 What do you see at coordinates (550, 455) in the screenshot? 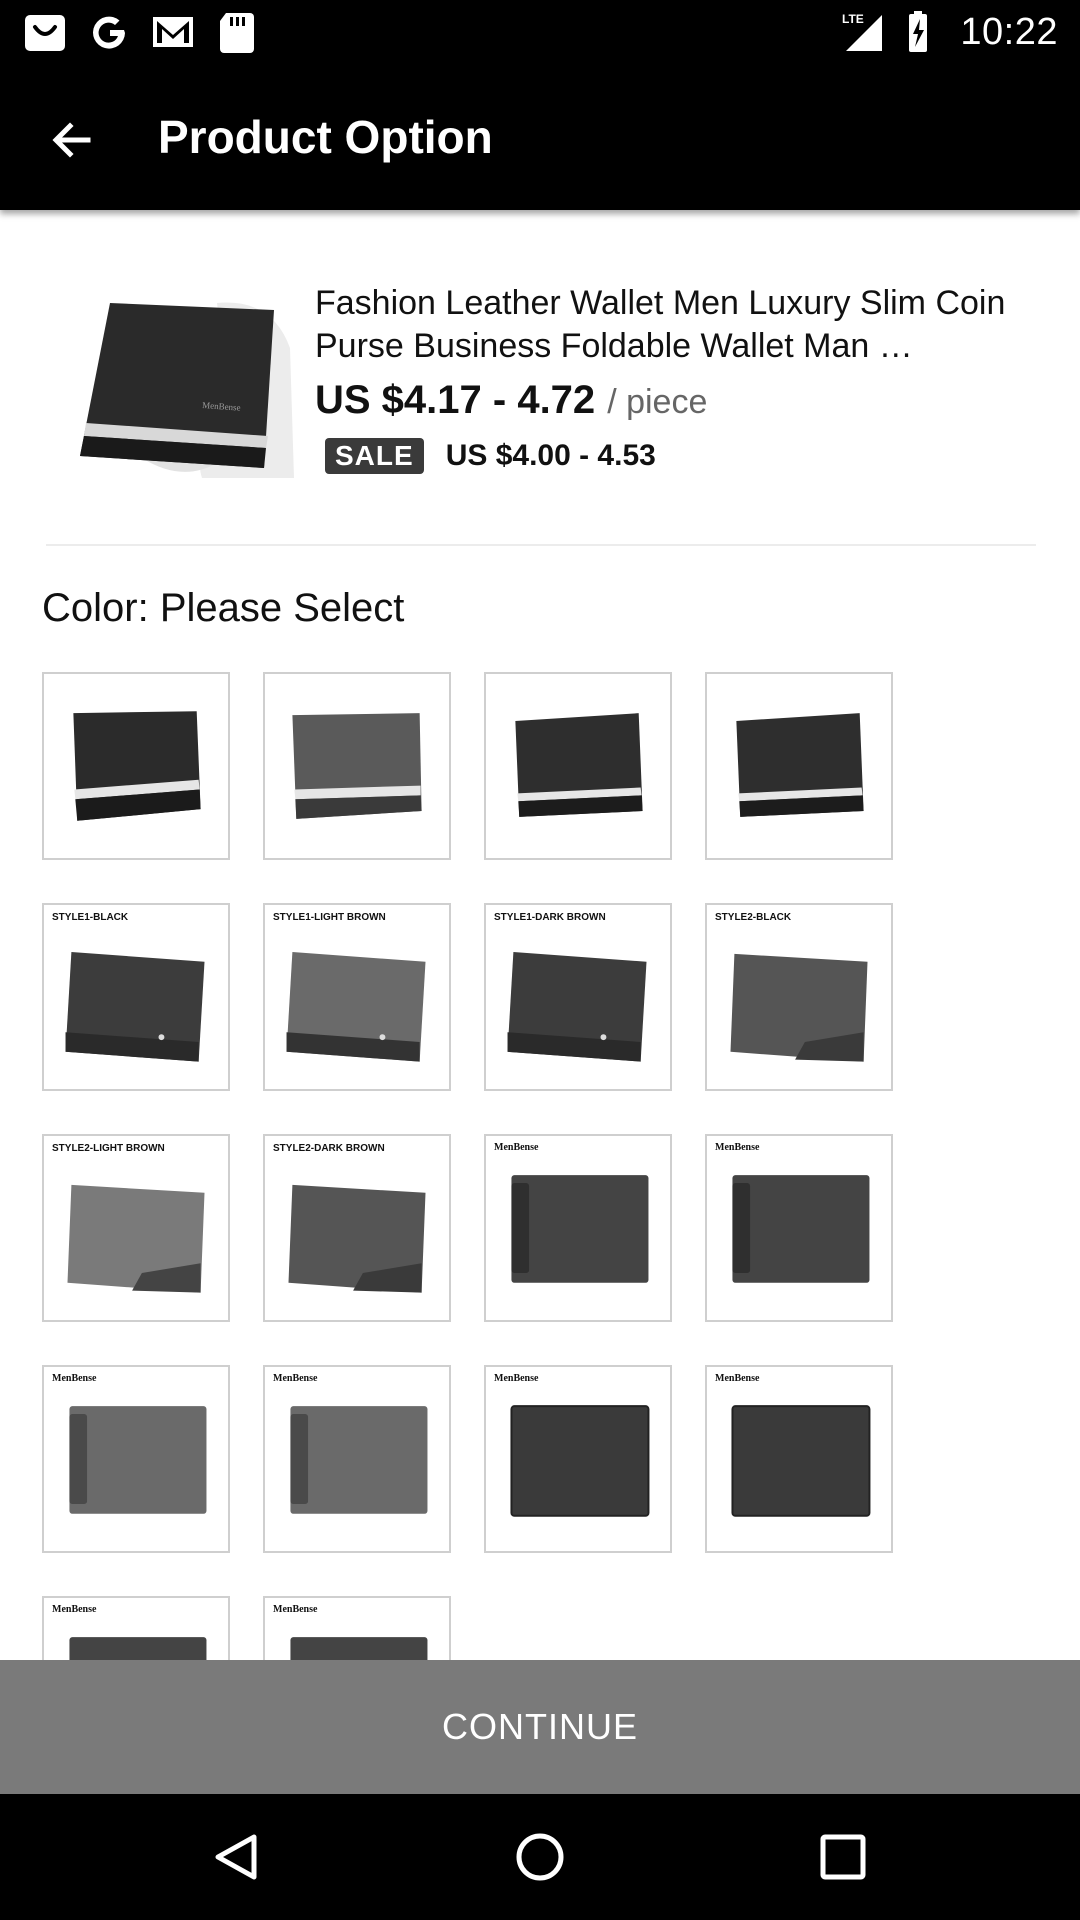
I see `sale-price: US $4.00 - 4.53` at bounding box center [550, 455].